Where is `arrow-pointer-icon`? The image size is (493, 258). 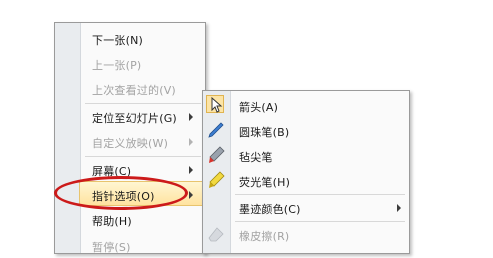 arrow-pointer-icon is located at coordinates (215, 104).